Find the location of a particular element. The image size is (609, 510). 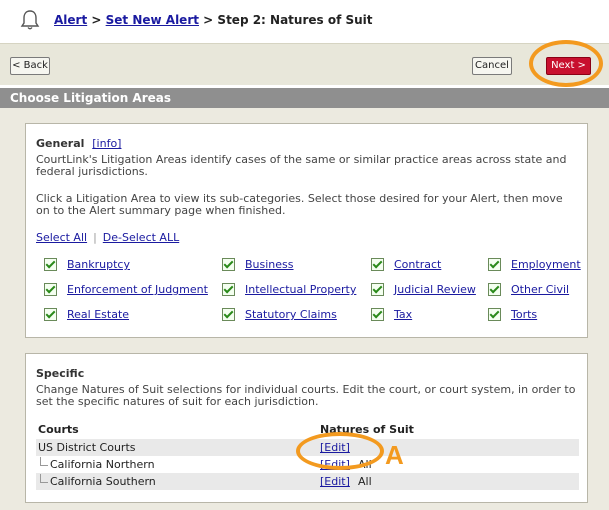

back-button: < Back is located at coordinates (30, 66).